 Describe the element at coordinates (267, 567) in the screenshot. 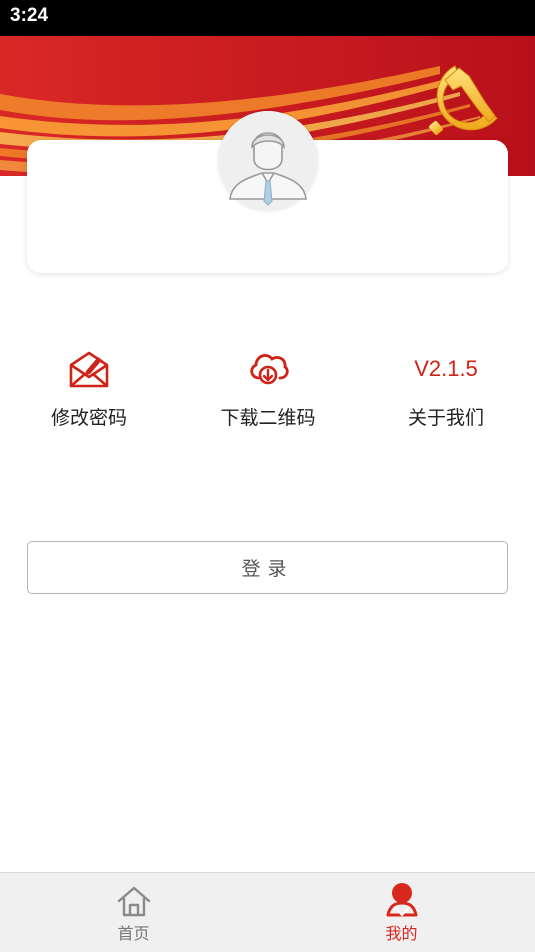

I see `login-button: 登录` at that location.